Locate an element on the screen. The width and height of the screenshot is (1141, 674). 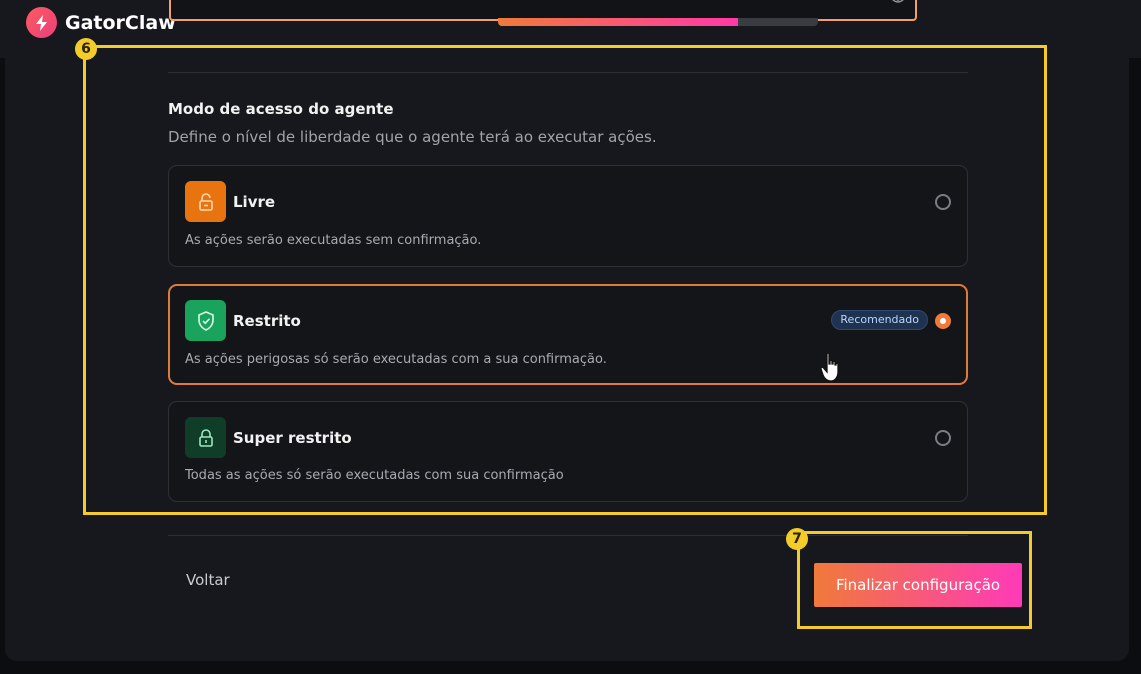
eye-icon is located at coordinates (898, 2).